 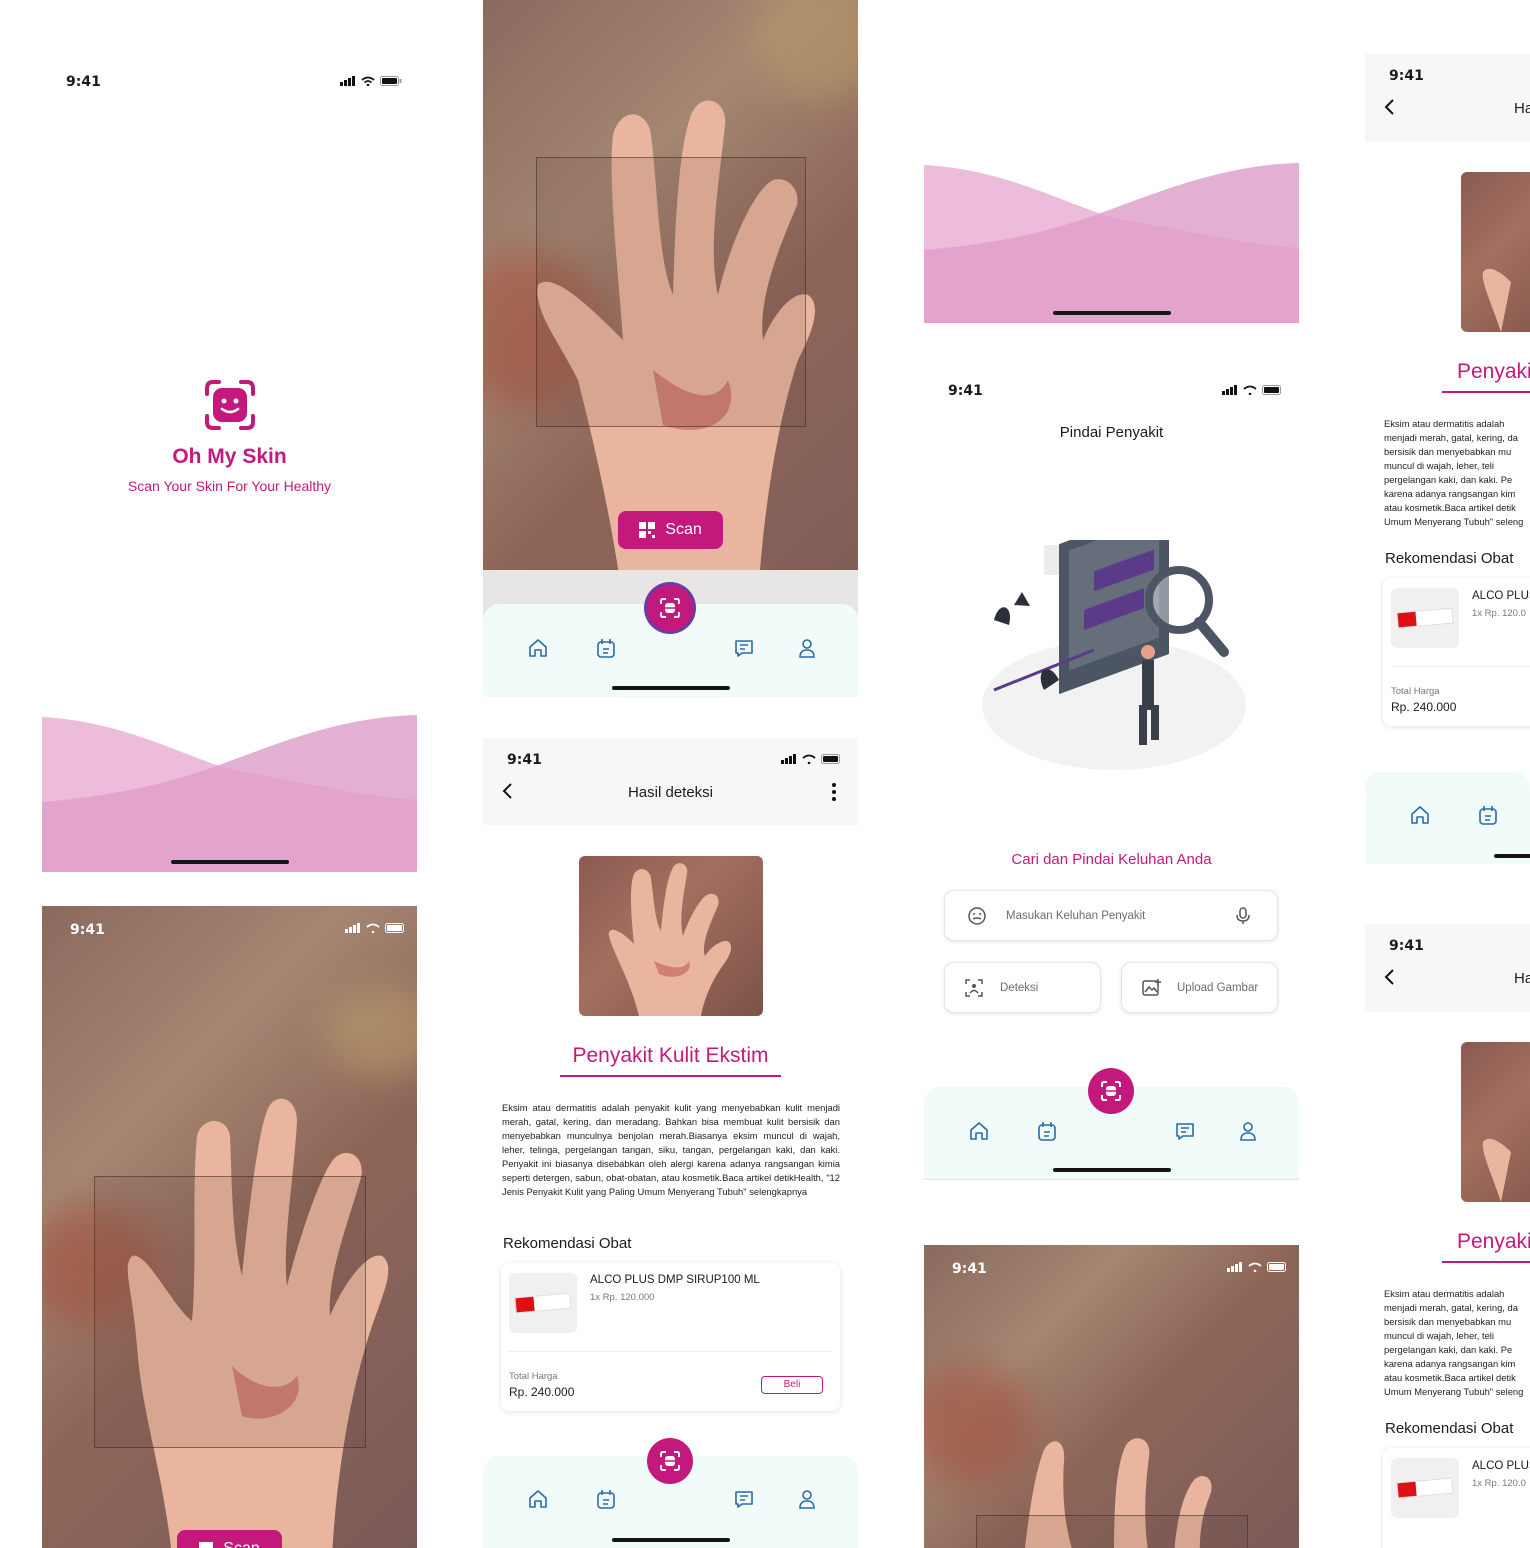 I want to click on wifi-icon, so click(x=368, y=81).